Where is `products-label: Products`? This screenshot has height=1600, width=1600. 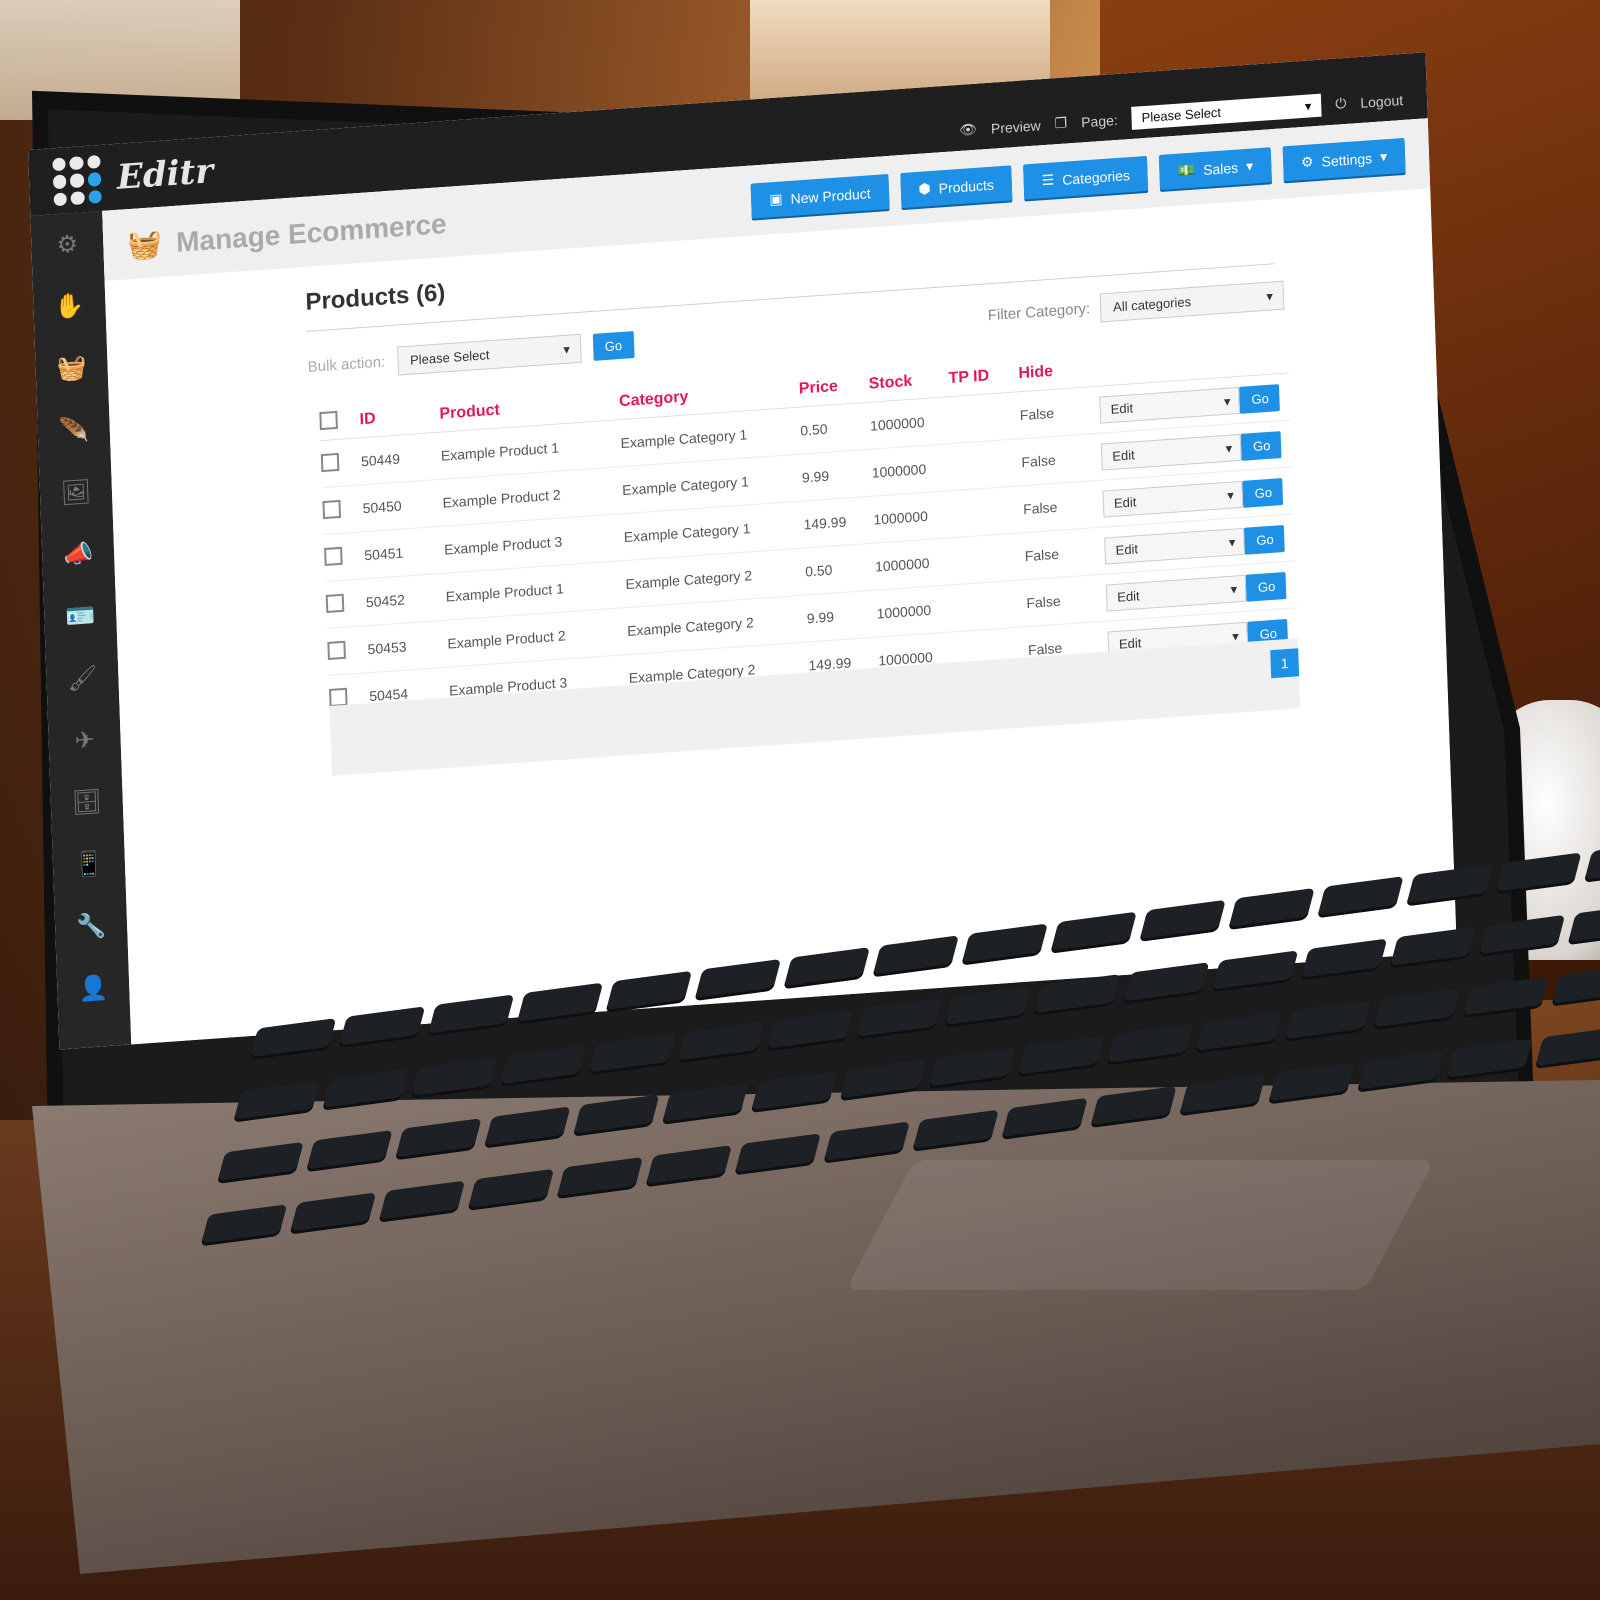 products-label: Products is located at coordinates (966, 186).